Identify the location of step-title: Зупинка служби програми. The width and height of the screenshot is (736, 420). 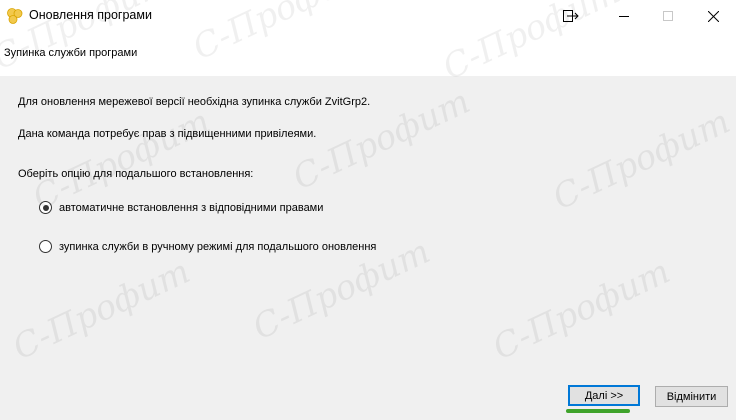
(71, 53).